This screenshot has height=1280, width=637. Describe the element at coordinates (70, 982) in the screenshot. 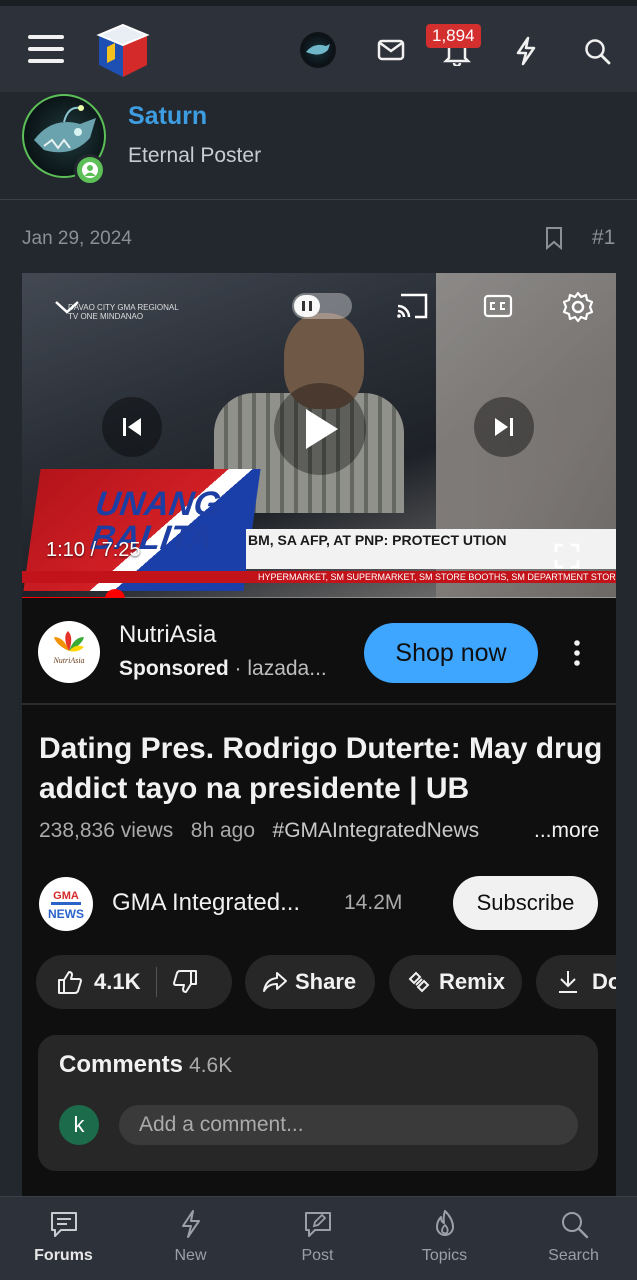

I see `thumbs-up-icon` at that location.